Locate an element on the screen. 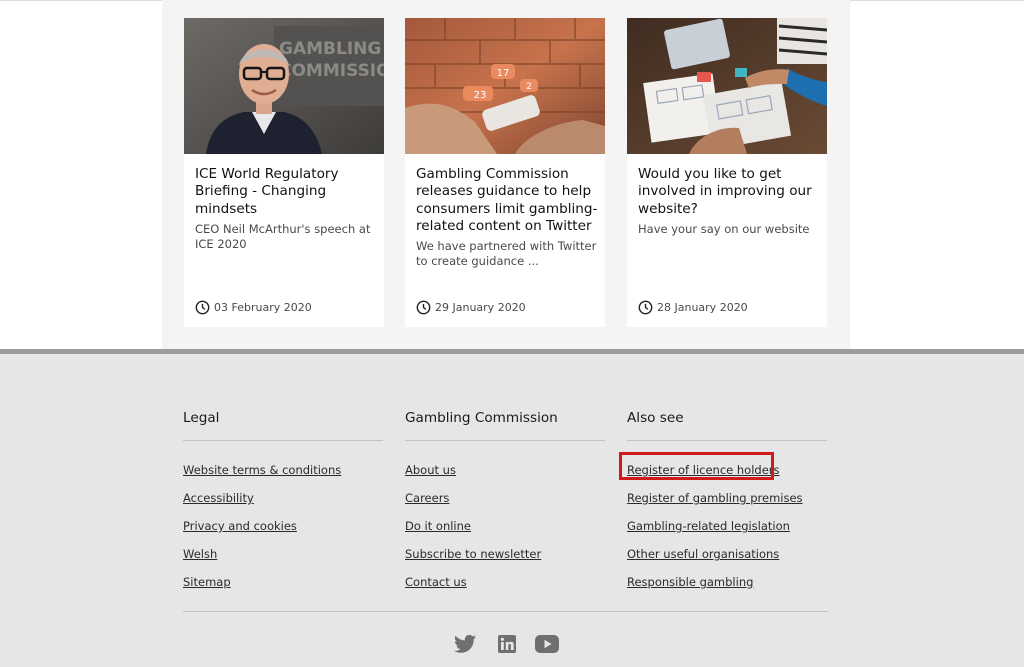  news-card-date: 29 January 2020 is located at coordinates (471, 307).